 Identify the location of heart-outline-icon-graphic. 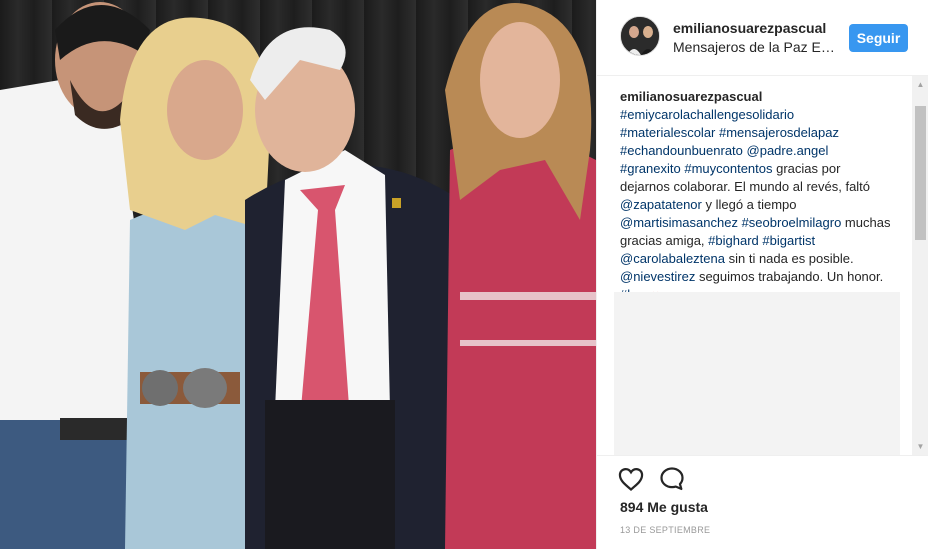
(631, 479).